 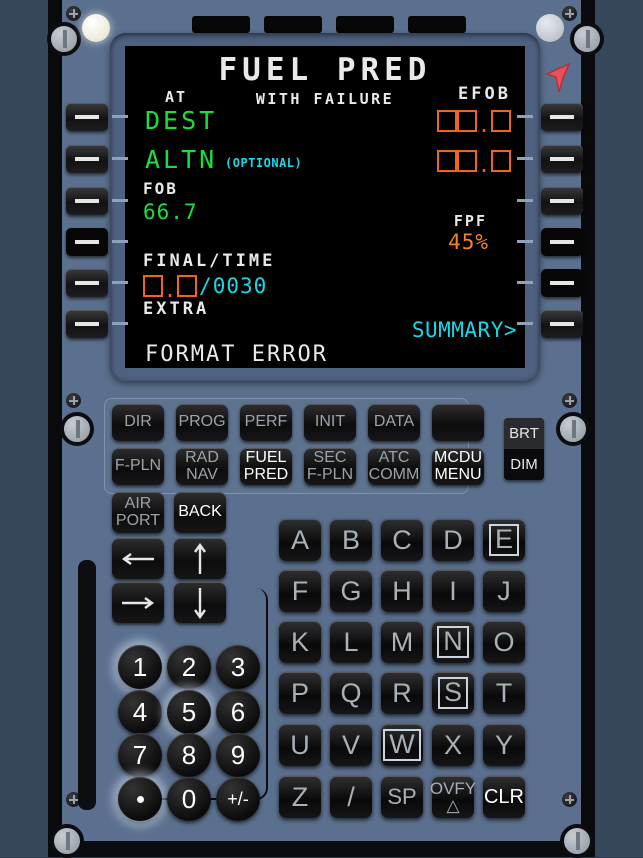 I want to click on key-space: SP, so click(x=402, y=797).